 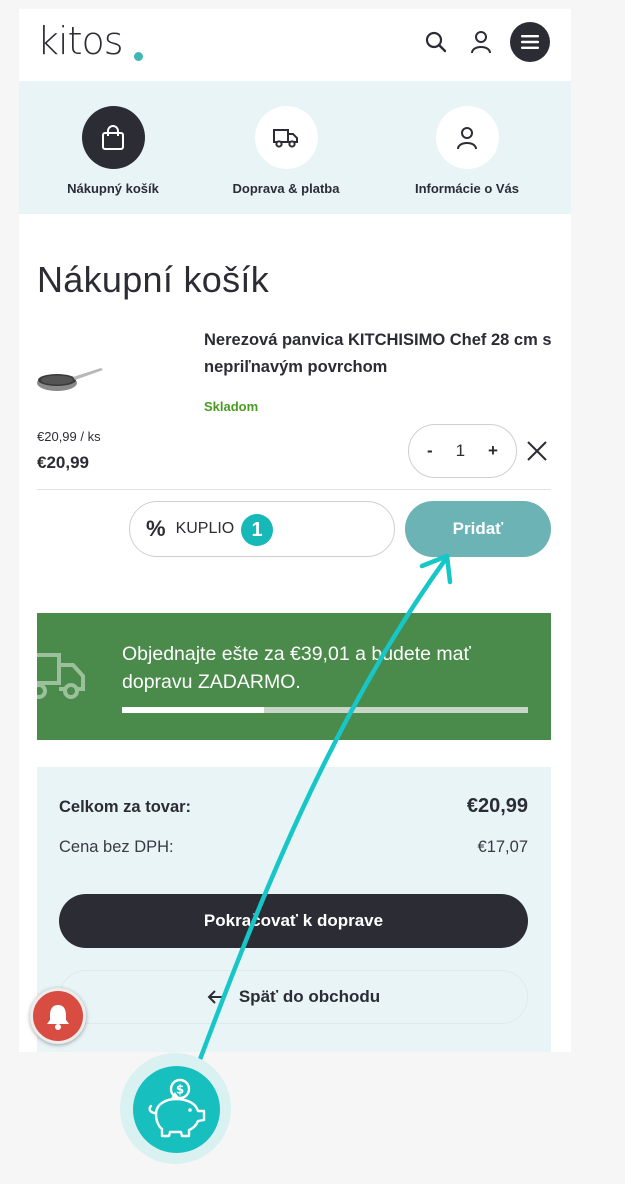 I want to click on progress-fill, so click(x=193, y=710).